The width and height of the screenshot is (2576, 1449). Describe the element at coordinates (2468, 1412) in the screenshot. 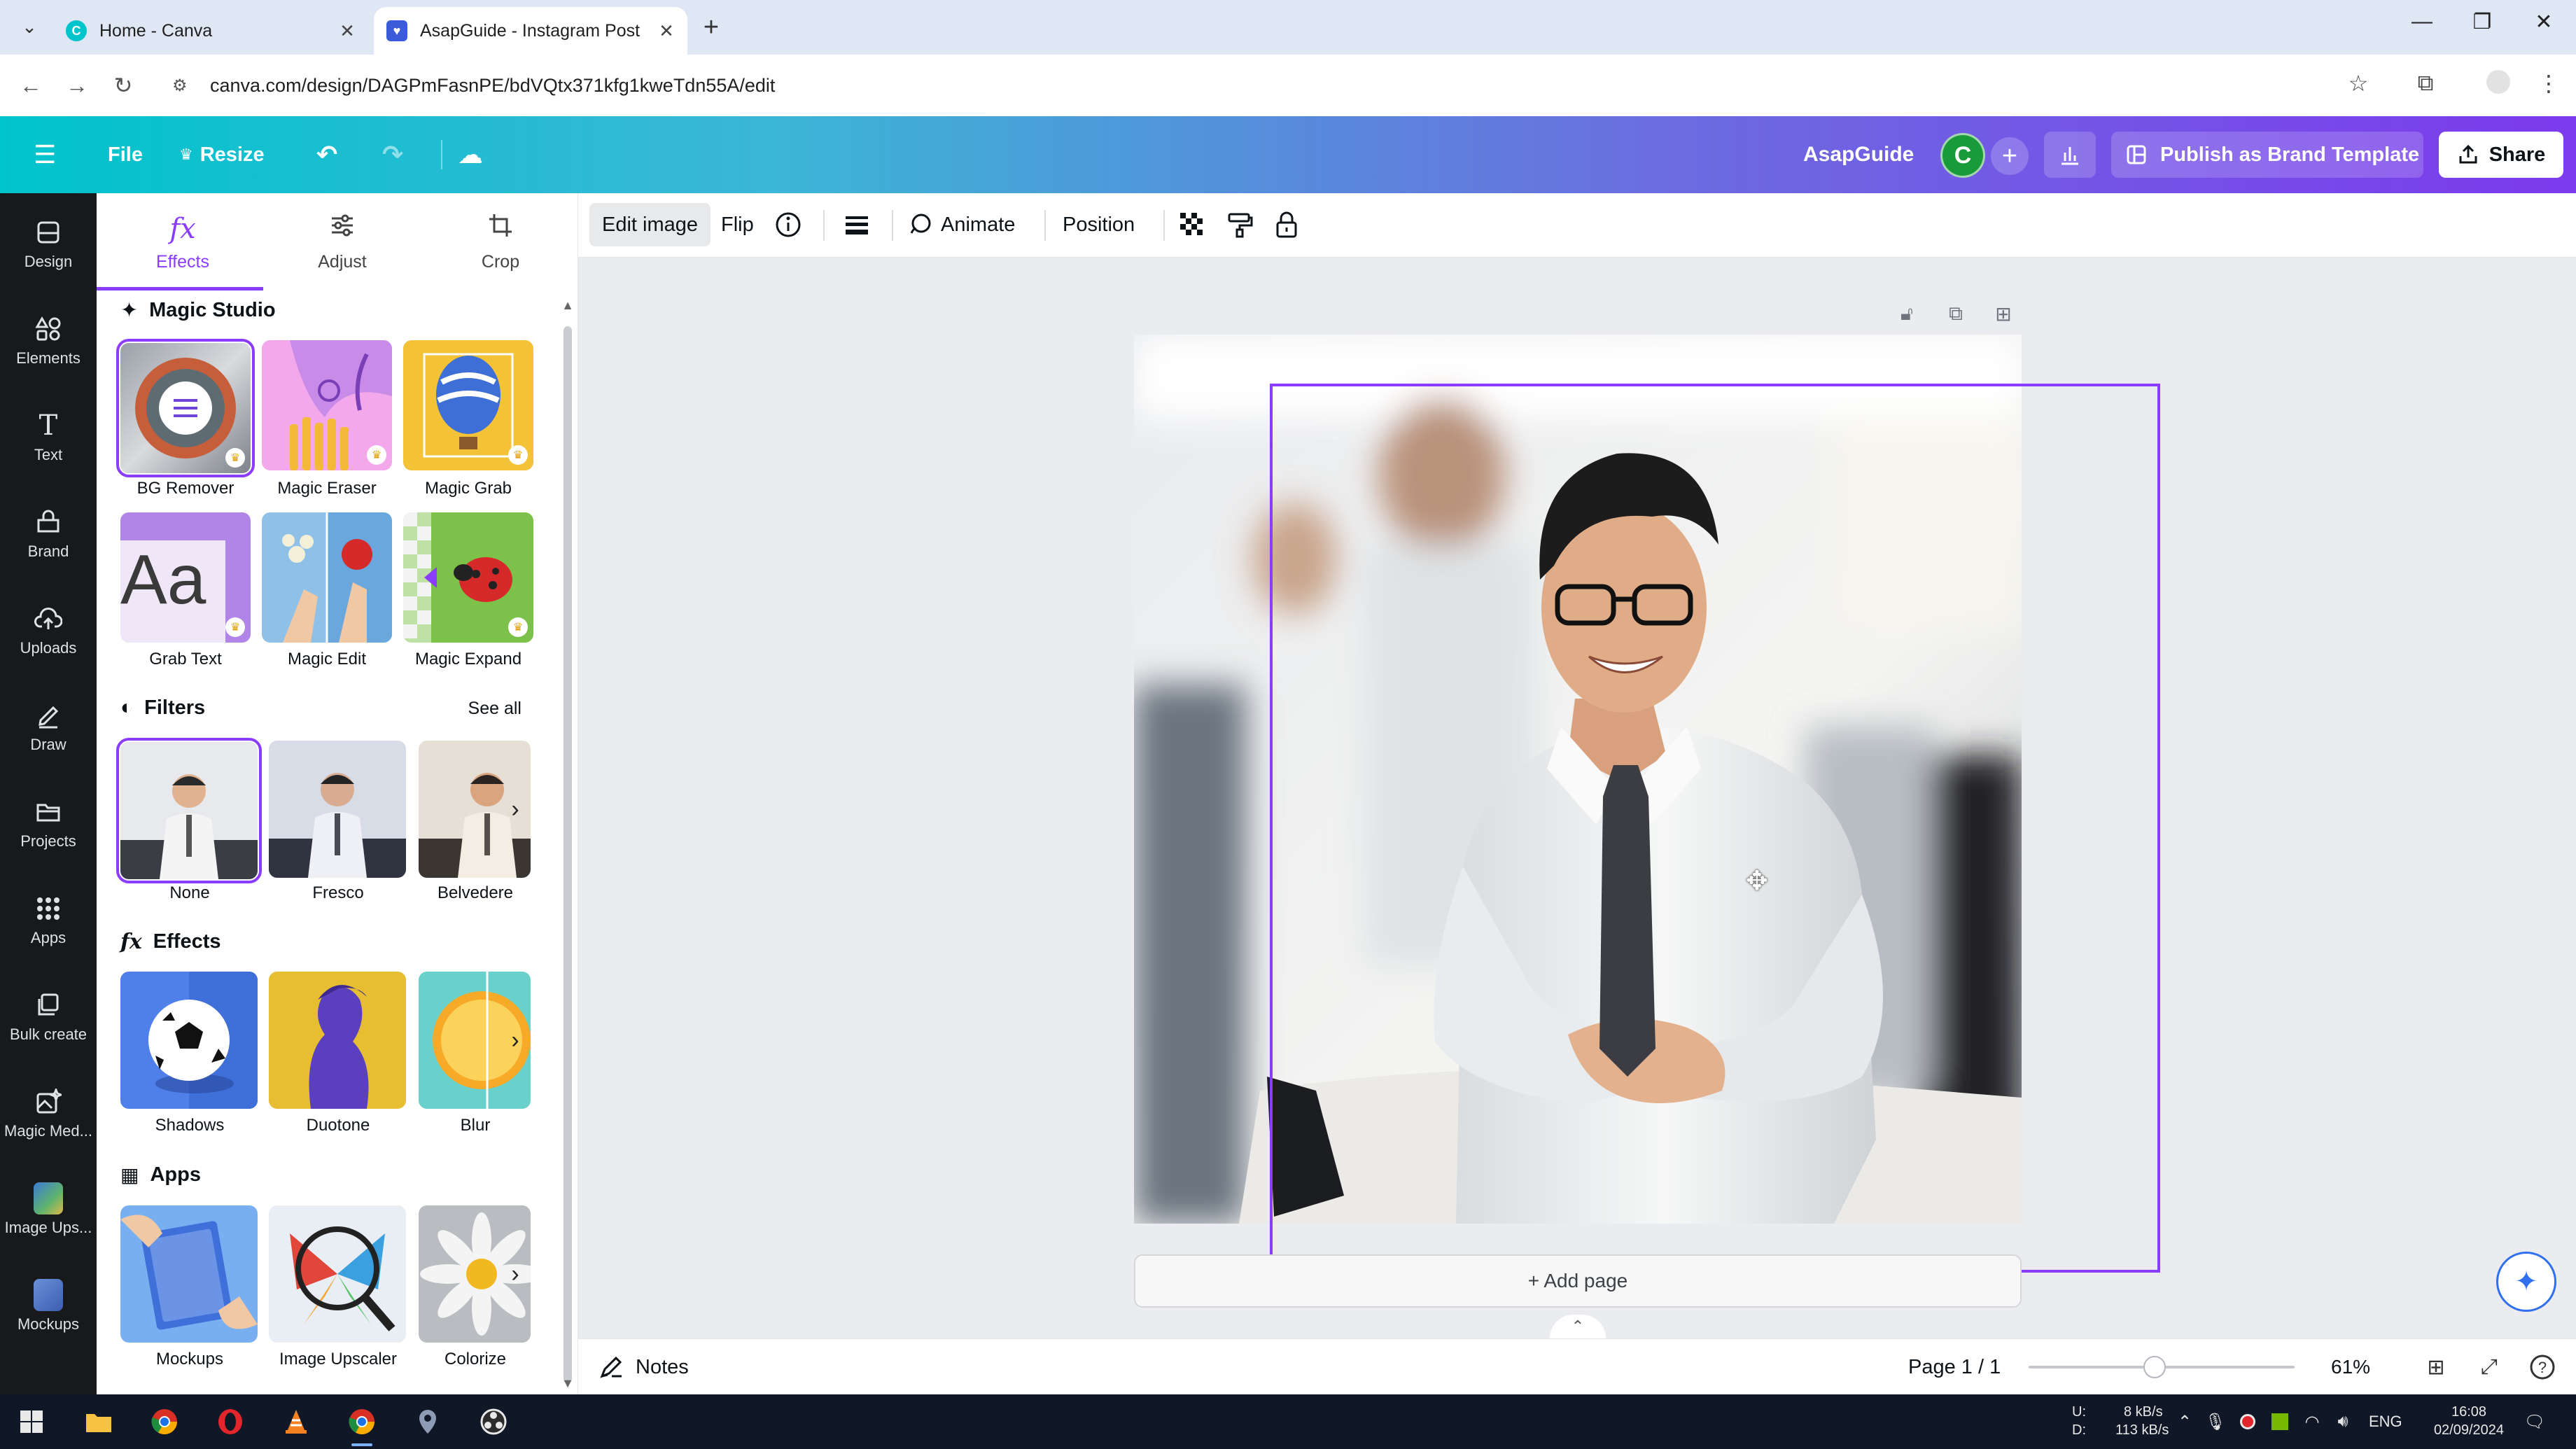

I see `clock-time: 16:08` at that location.